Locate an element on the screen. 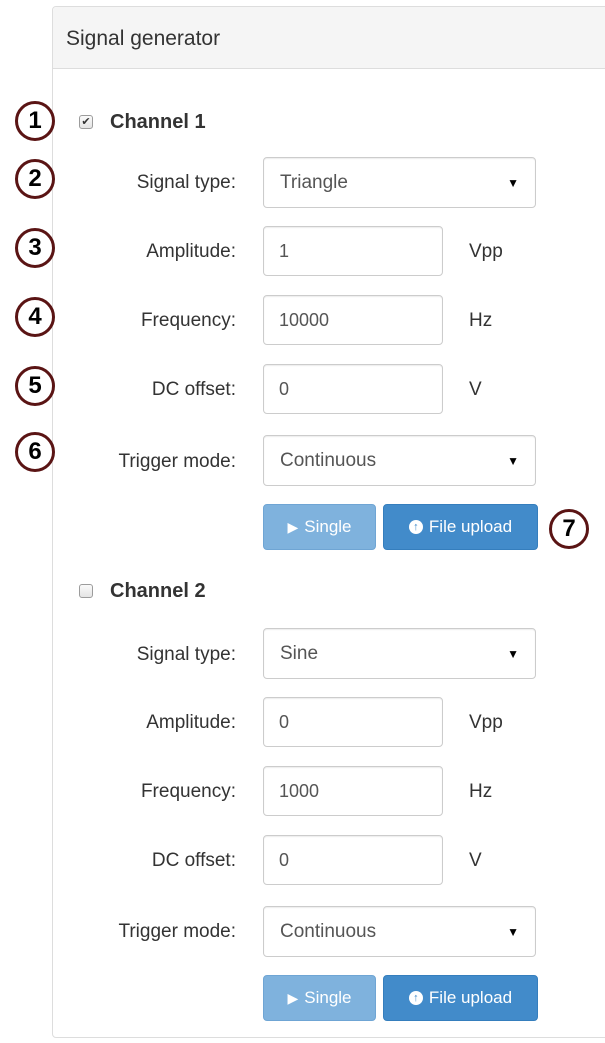 The width and height of the screenshot is (605, 1043). ch1-frequency-input: 10000 is located at coordinates (353, 320).